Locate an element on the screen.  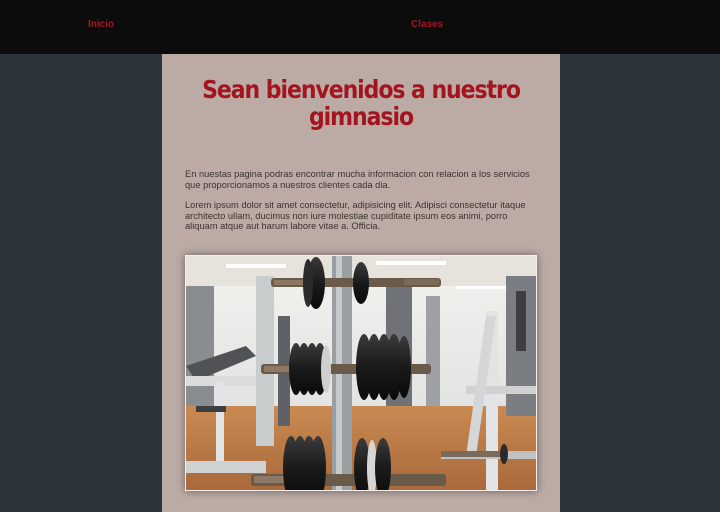
nav-link-inicio: Inicio is located at coordinates (101, 24).